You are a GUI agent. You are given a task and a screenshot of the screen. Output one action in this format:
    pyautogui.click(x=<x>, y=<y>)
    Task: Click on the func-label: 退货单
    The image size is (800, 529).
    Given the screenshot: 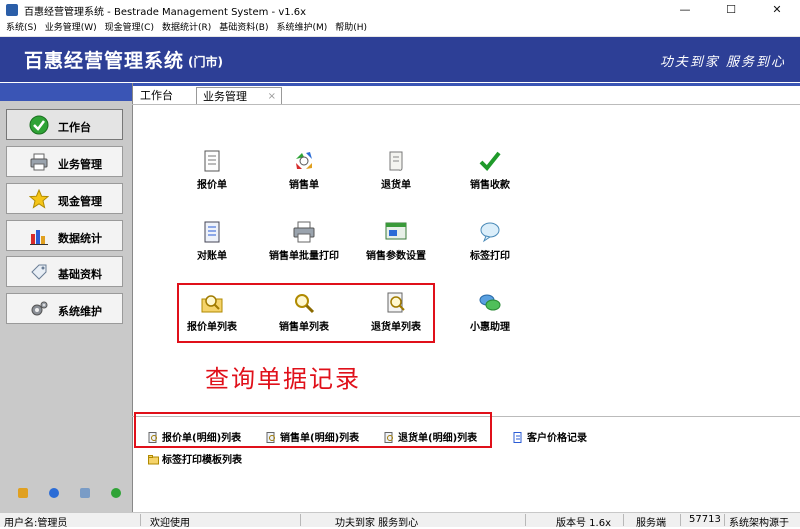 What is the action you would take?
    pyautogui.click(x=396, y=185)
    